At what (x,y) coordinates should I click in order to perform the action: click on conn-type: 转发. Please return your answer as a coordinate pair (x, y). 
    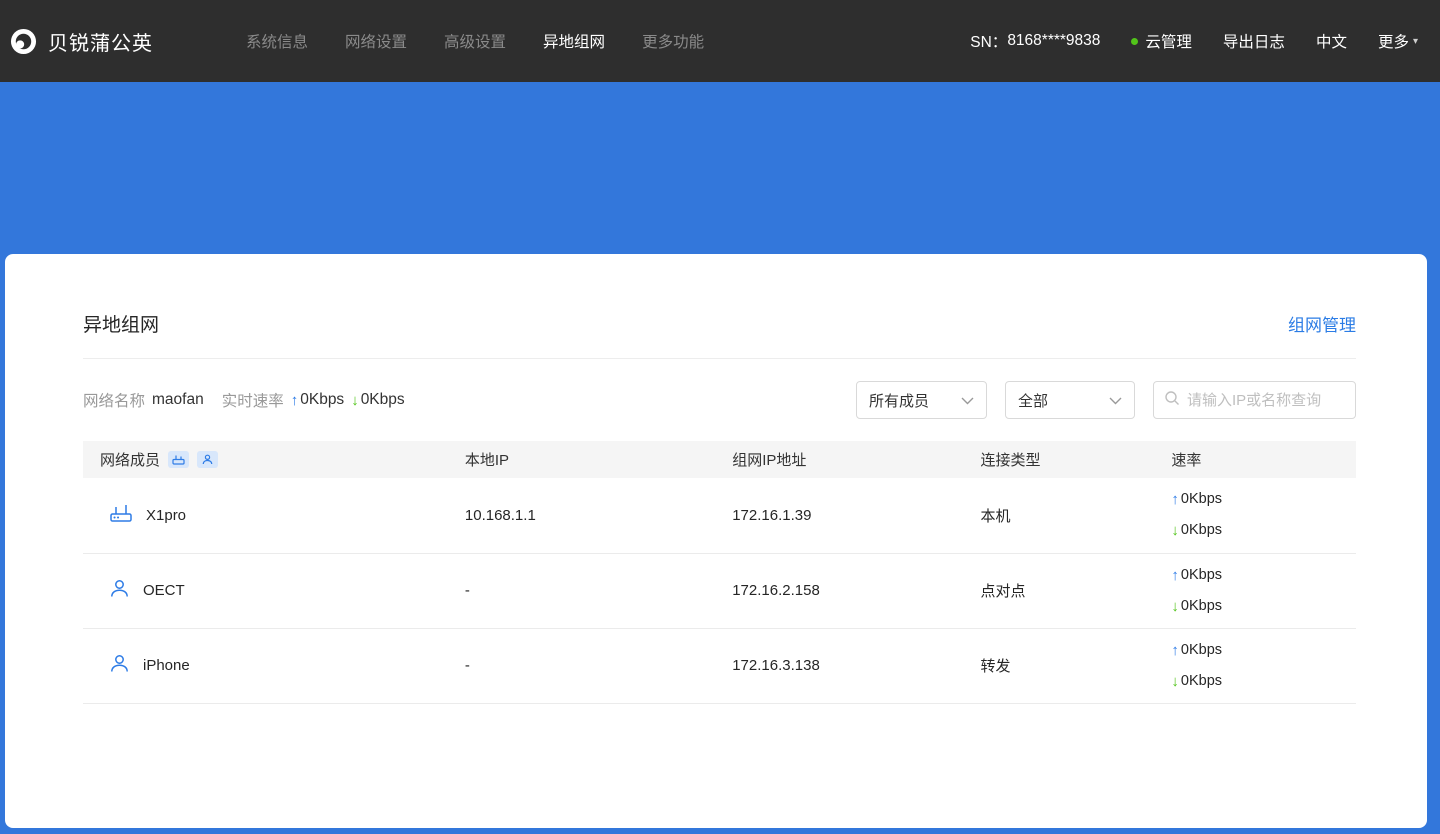
    Looking at the image, I should click on (995, 666).